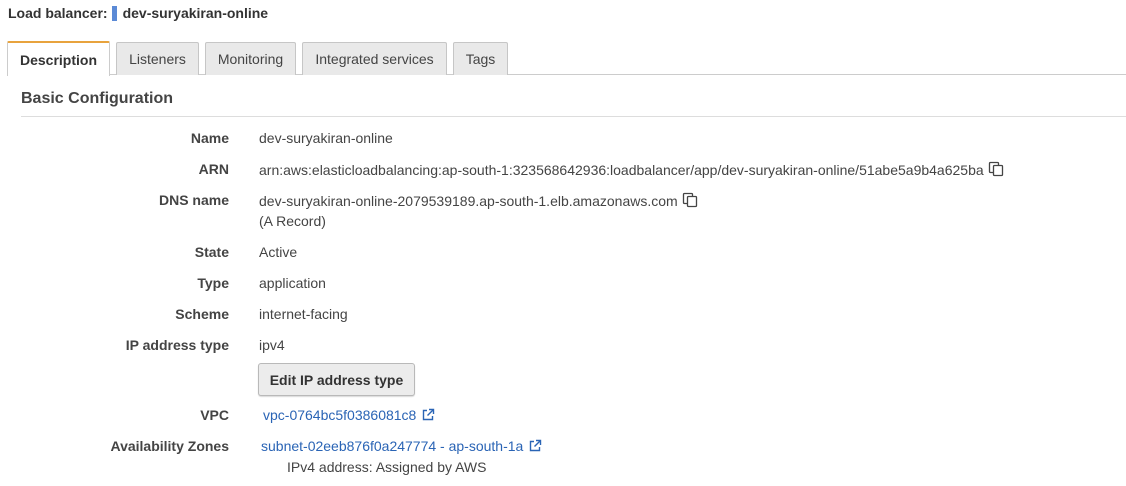 This screenshot has height=486, width=1126. Describe the element at coordinates (58, 13) in the screenshot. I see `header-label: Load balancer:` at that location.